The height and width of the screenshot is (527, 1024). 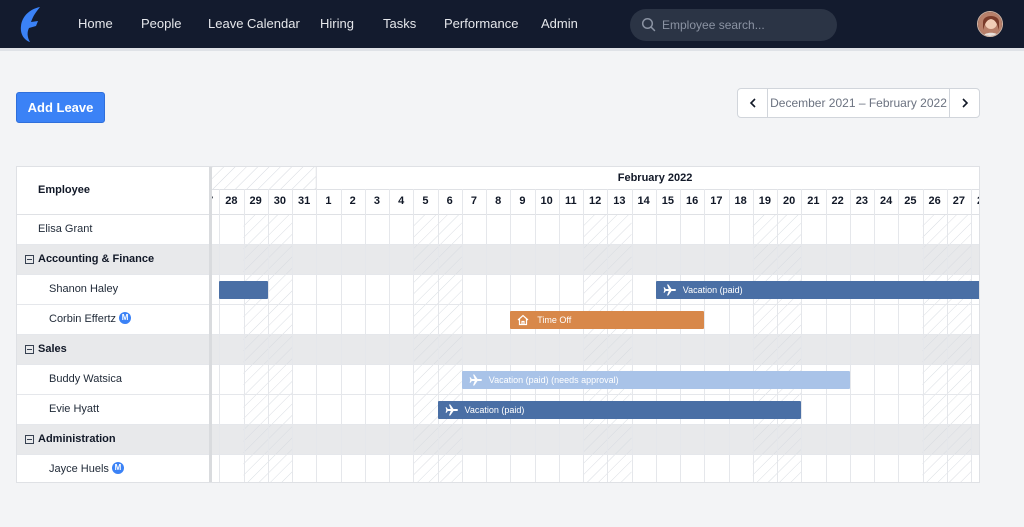 What do you see at coordinates (512, 49) in the screenshot?
I see `nav-divider` at bounding box center [512, 49].